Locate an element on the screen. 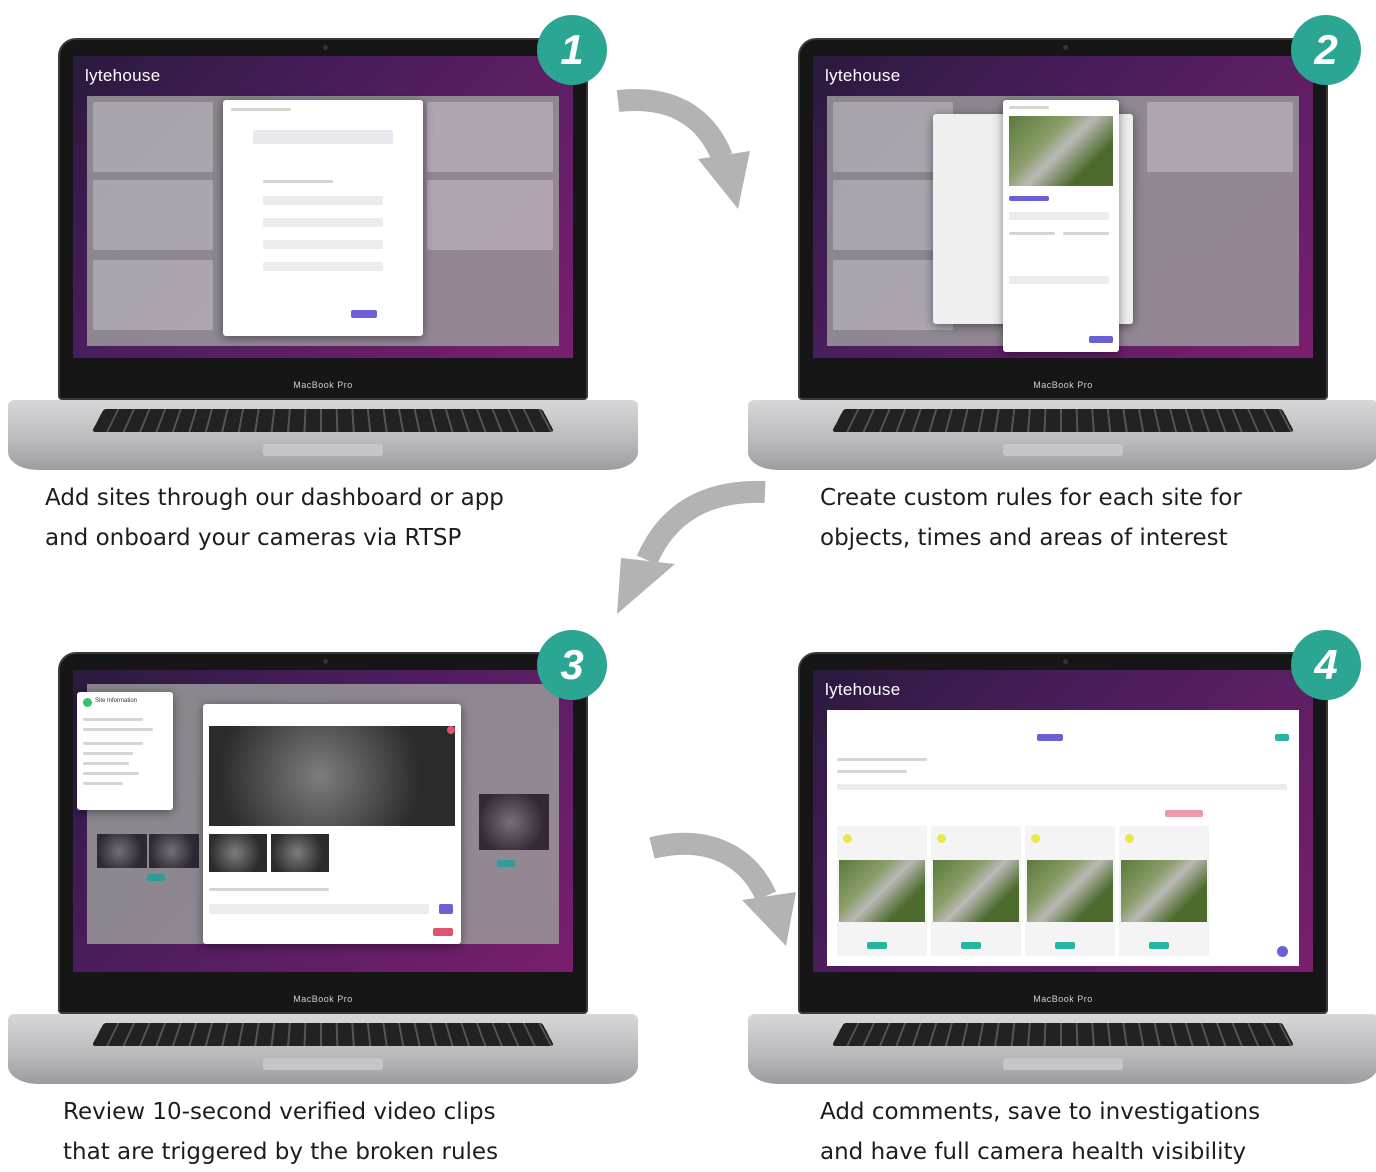 The width and height of the screenshot is (1376, 1172). caption-line: Create custom rules for each site for is located at coordinates (1031, 498).